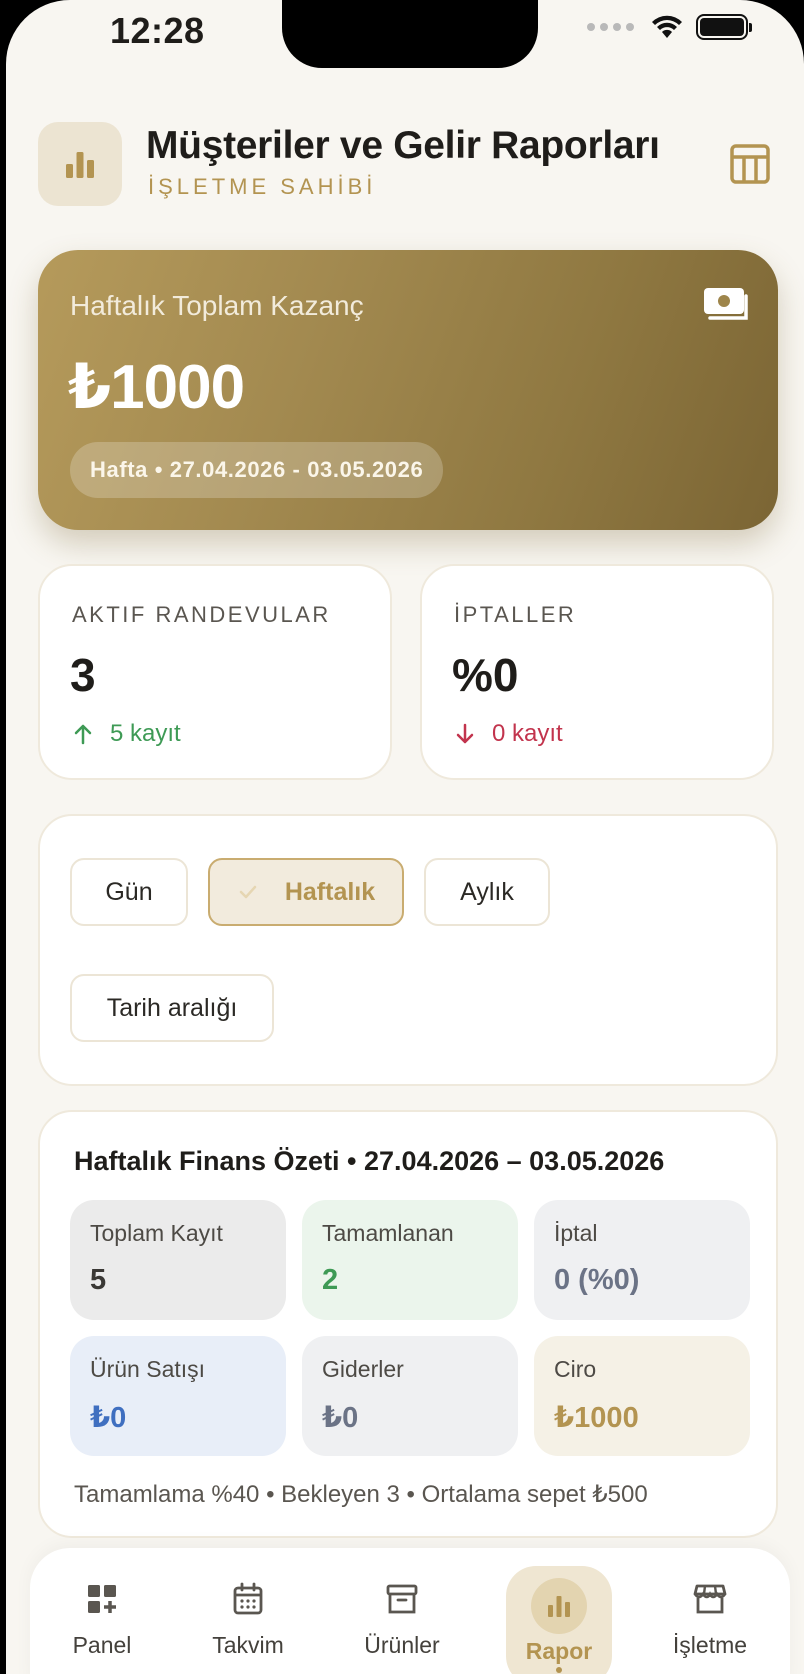 This screenshot has height=1674, width=804. Describe the element at coordinates (248, 892) in the screenshot. I see `check-icon` at that location.